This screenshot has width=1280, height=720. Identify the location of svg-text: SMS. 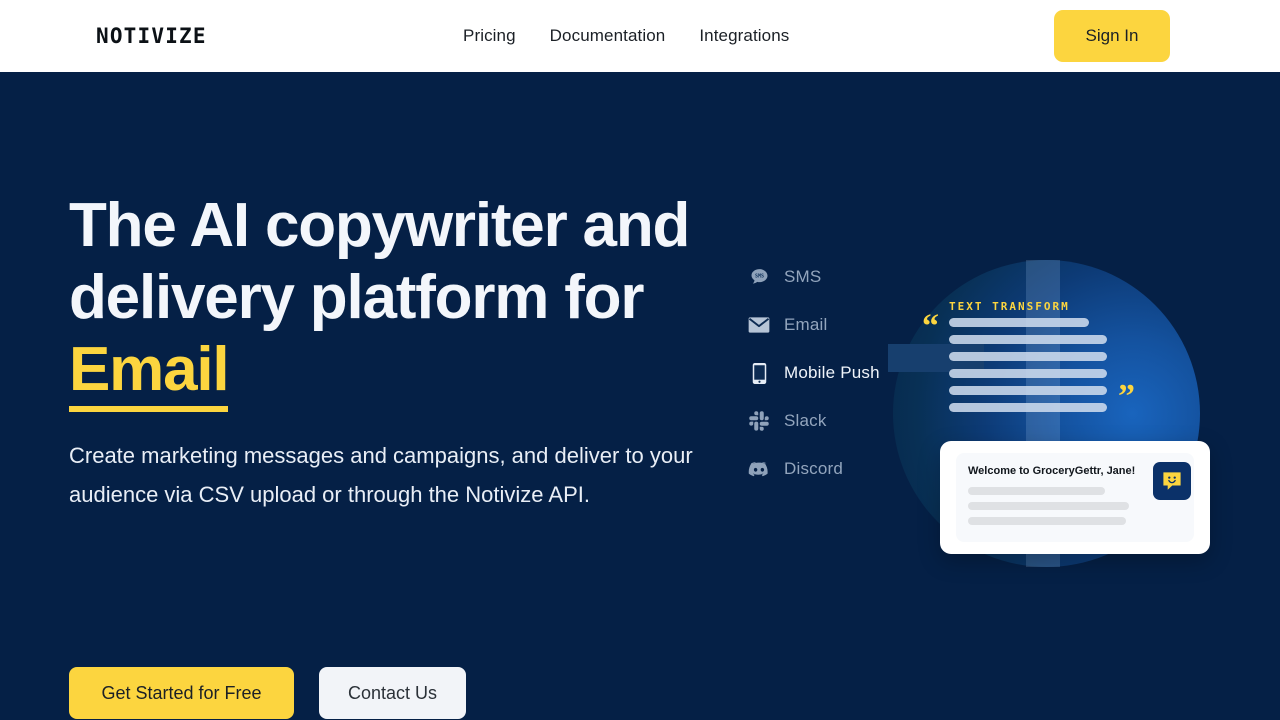
(758, 276).